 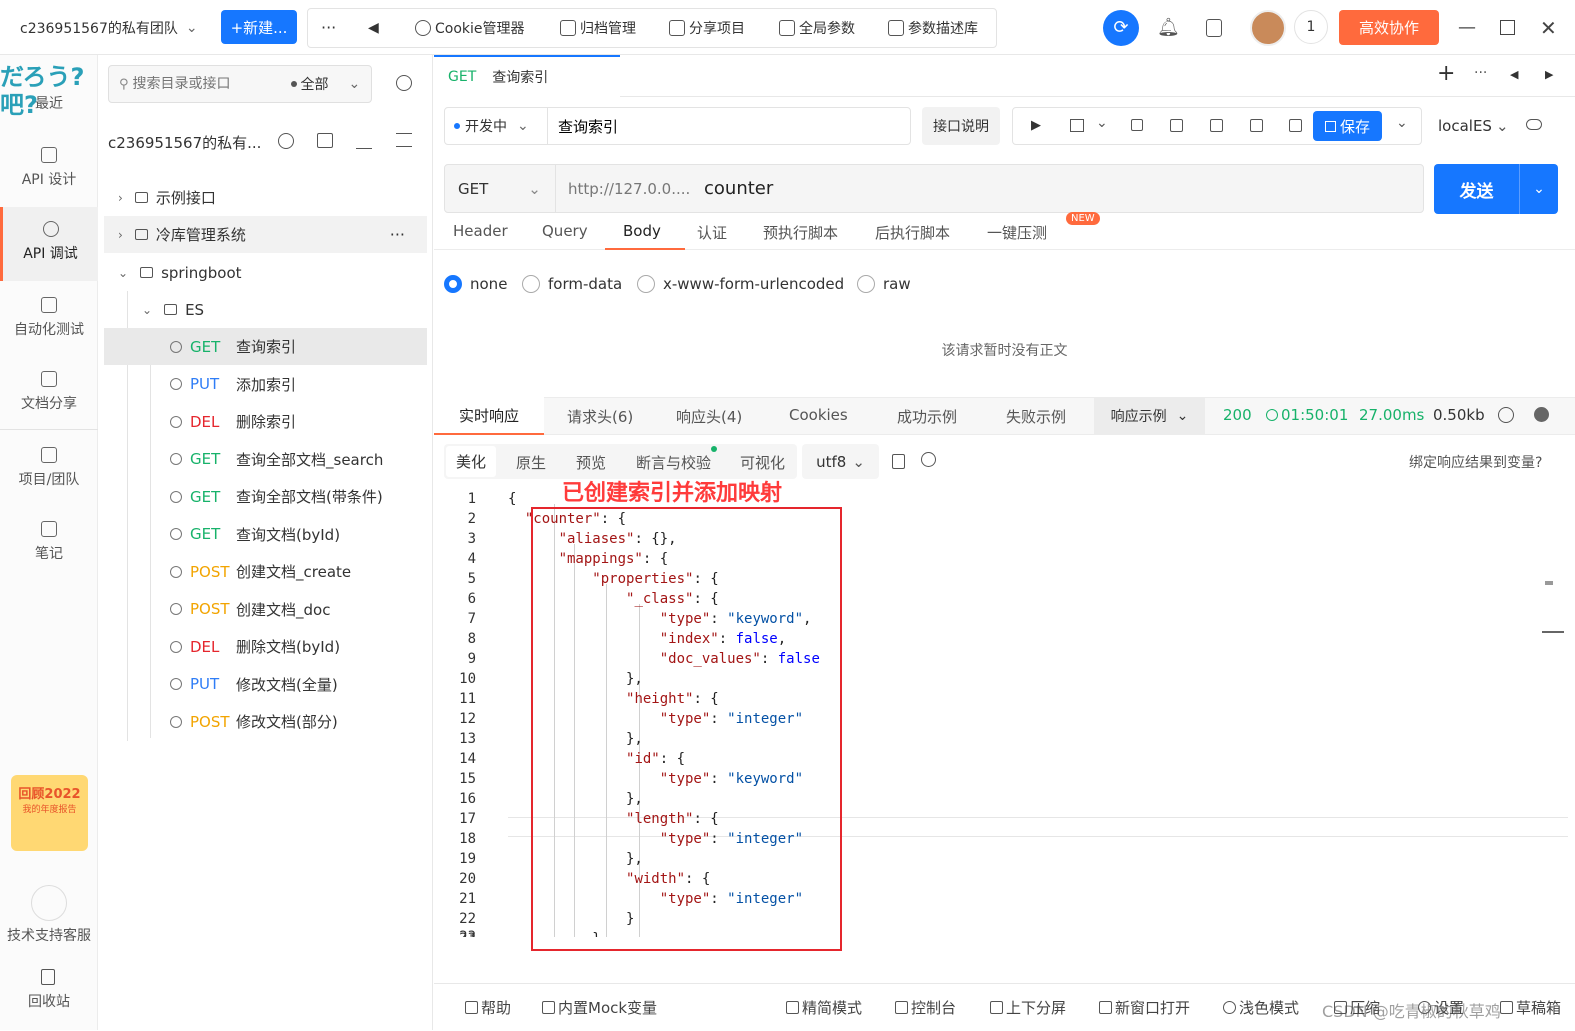 I want to click on radio-raw: raw, so click(x=884, y=284).